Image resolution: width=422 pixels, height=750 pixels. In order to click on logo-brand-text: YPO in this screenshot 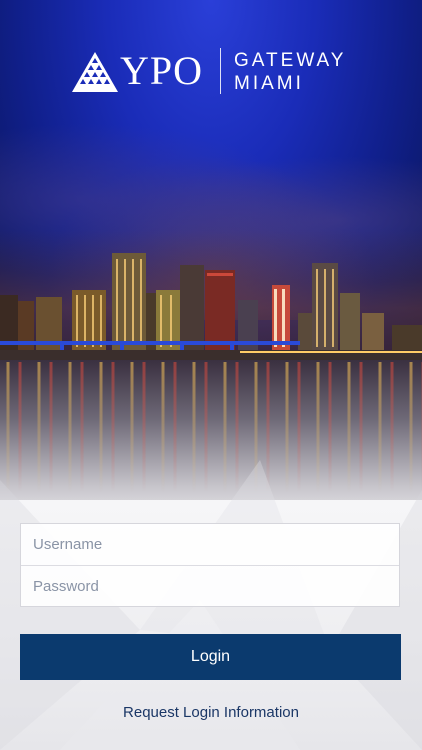, I will do `click(162, 70)`.